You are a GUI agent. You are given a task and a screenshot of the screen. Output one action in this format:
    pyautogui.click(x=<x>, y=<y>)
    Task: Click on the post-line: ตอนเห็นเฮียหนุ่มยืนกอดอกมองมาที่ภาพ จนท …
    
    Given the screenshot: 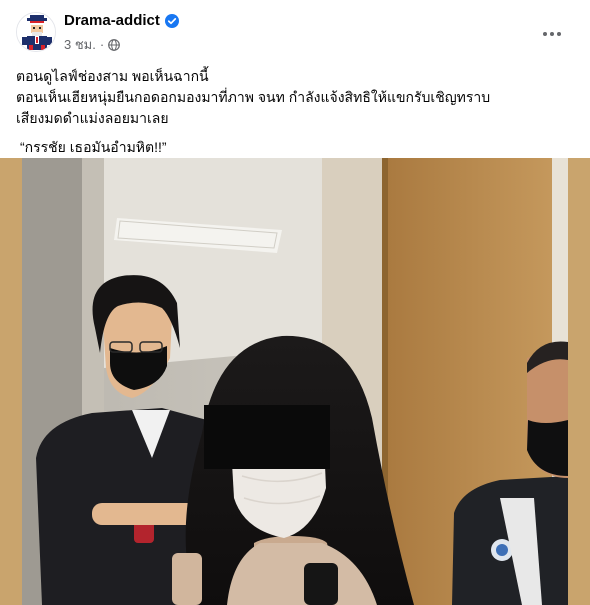 What is the action you would take?
    pyautogui.click(x=253, y=97)
    